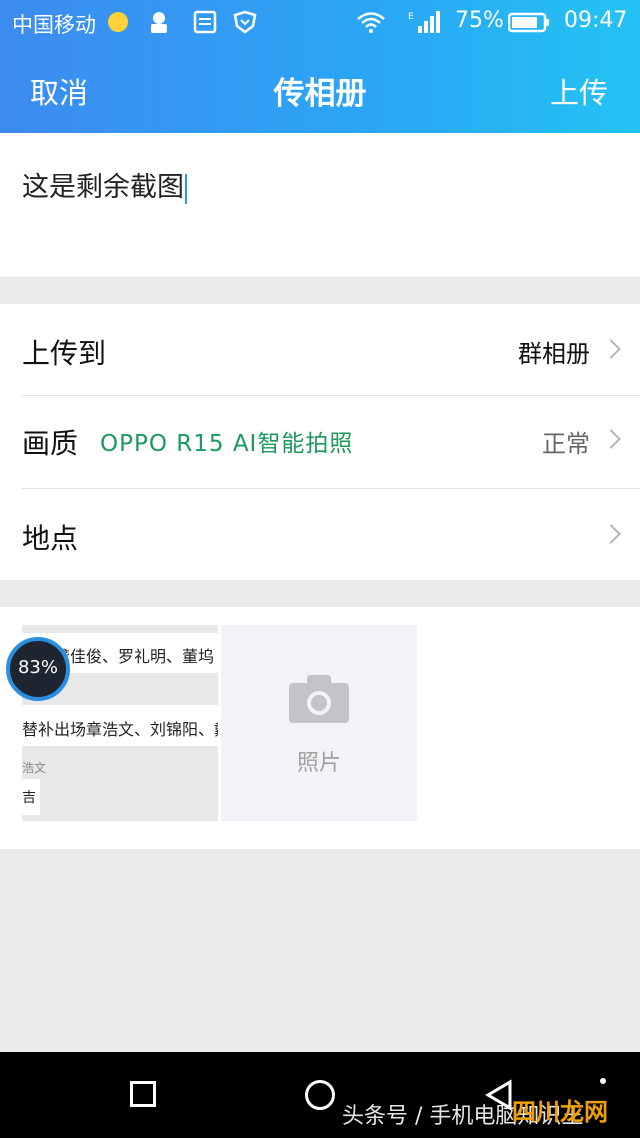 Image resolution: width=640 pixels, height=1138 pixels. Describe the element at coordinates (320, 23) in the screenshot. I see `status-bar: 中国移动 E 75% 09:47` at that location.